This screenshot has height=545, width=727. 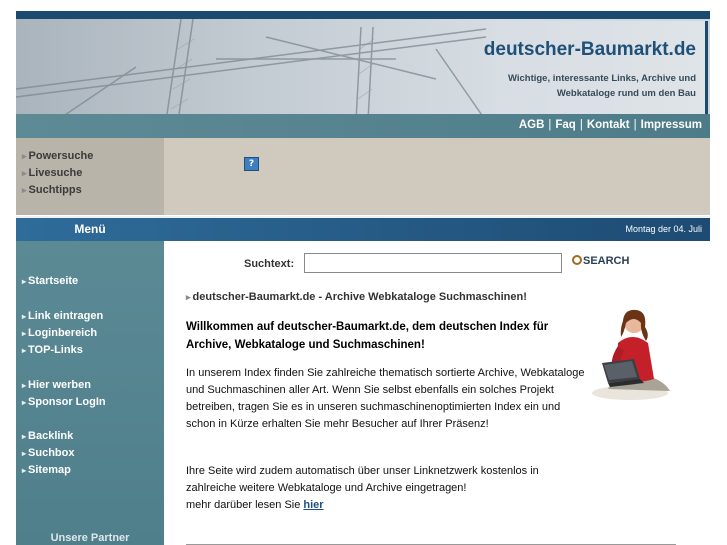 I want to click on top-stripe, so click(x=363, y=15).